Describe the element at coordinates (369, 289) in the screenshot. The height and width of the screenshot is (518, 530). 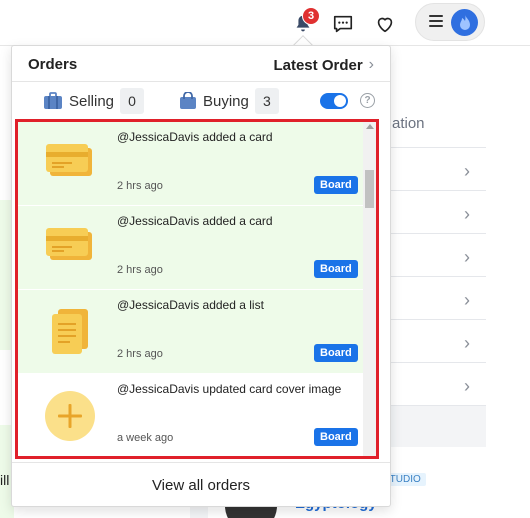
I see `list-scrollbar` at that location.